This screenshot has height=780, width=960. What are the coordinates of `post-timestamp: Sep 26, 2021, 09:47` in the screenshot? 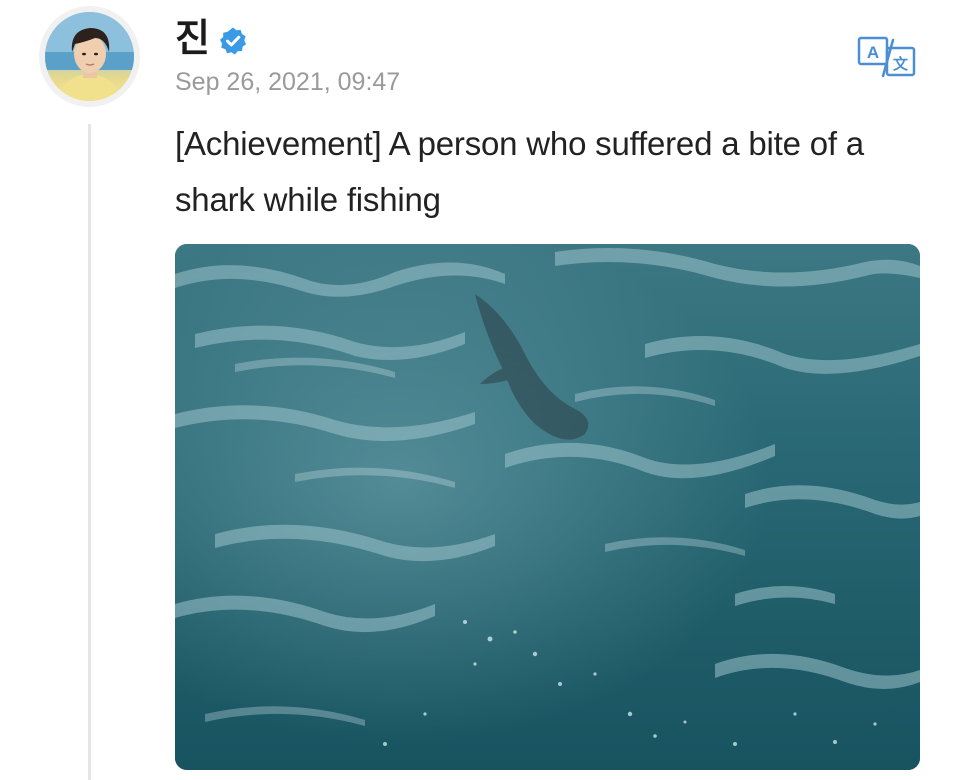 It's located at (288, 82).